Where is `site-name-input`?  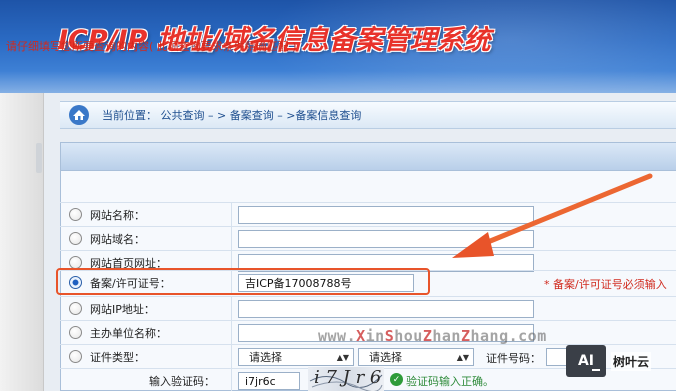
site-name-input is located at coordinates (386, 215).